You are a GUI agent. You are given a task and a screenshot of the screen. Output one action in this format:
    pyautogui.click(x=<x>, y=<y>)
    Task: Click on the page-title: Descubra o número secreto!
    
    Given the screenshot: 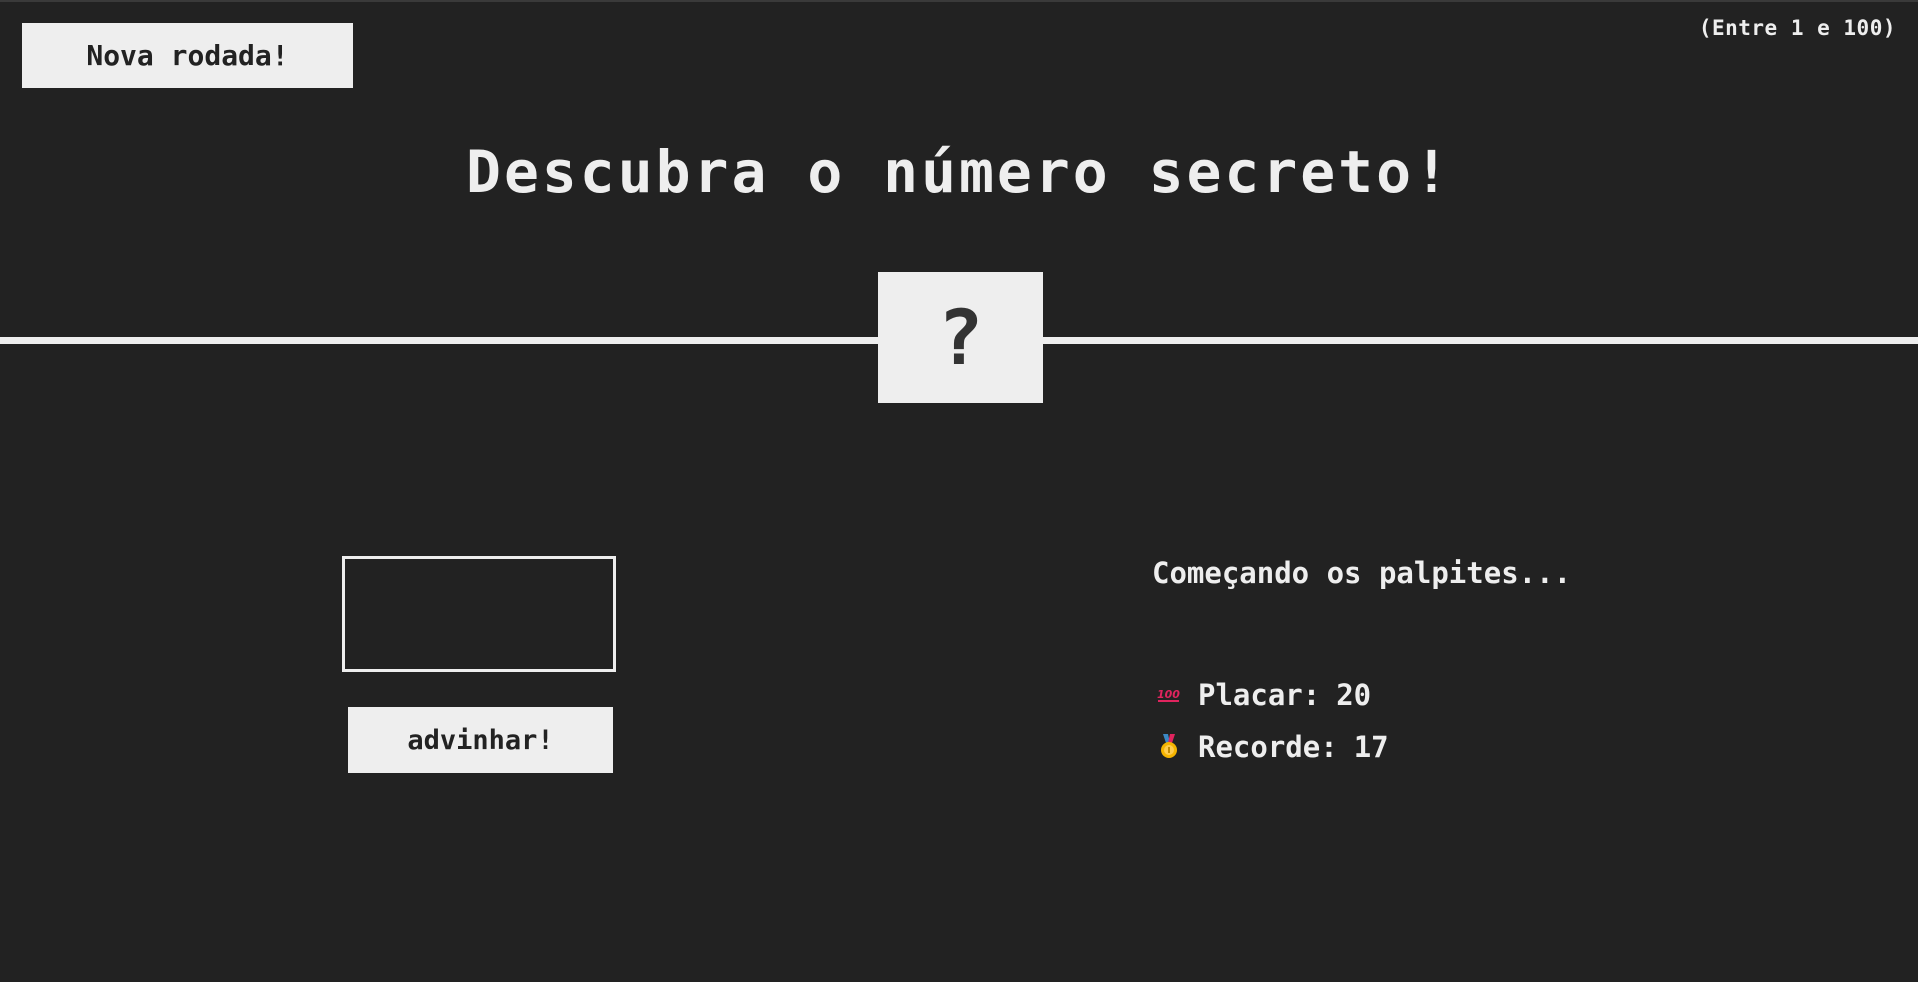 What is the action you would take?
    pyautogui.click(x=959, y=172)
    